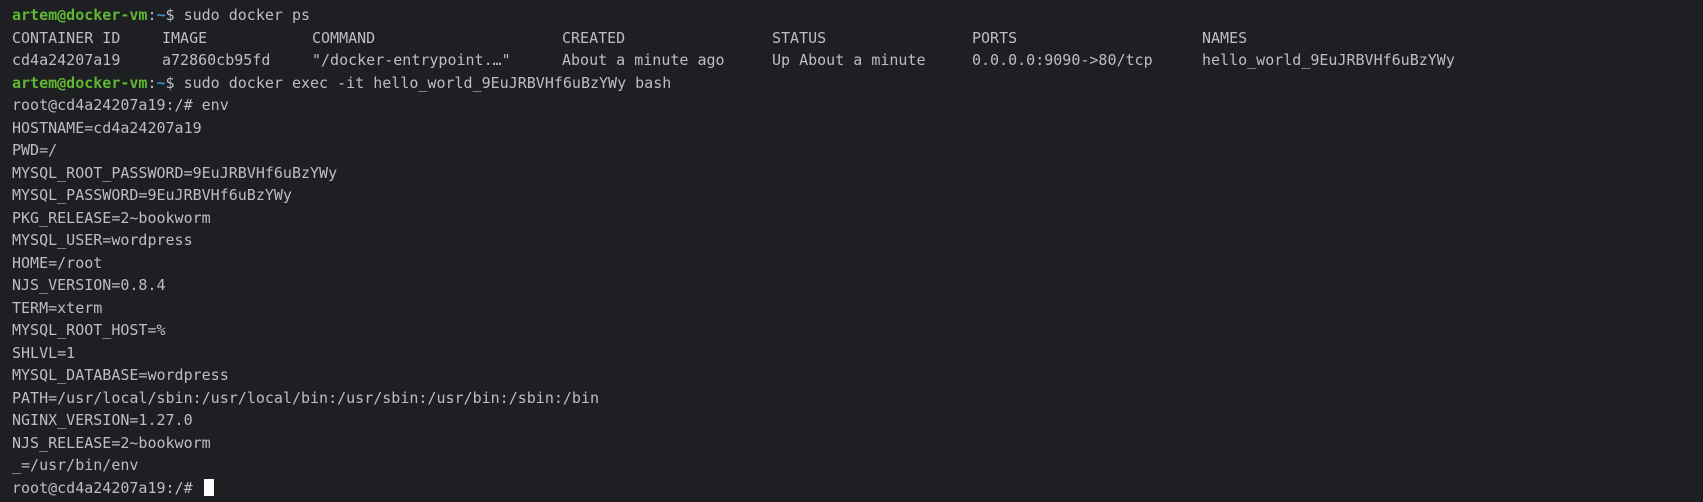 This screenshot has height=502, width=1703. What do you see at coordinates (111, 442) in the screenshot?
I see `env-line: NJS_RELEASE=2~bookworm` at bounding box center [111, 442].